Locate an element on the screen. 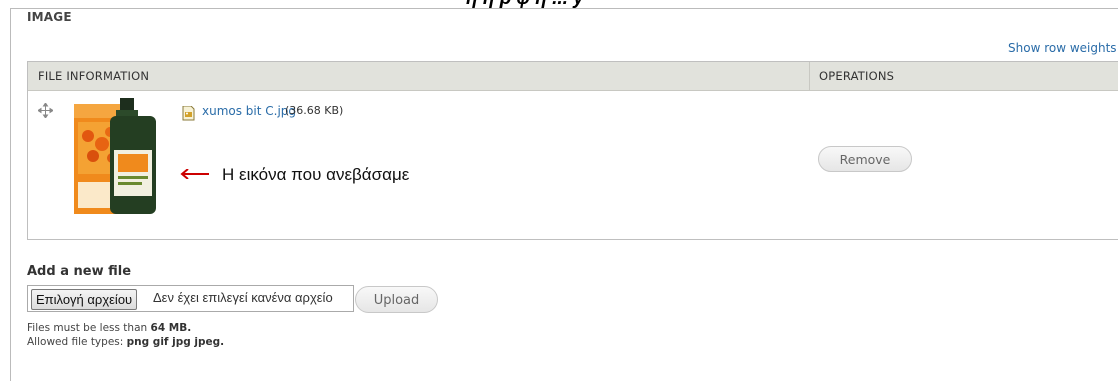 The width and height of the screenshot is (1118, 389). no-file-chosen-text: Δεν έχει επιλεγεί κανένα αρχείο is located at coordinates (243, 297).